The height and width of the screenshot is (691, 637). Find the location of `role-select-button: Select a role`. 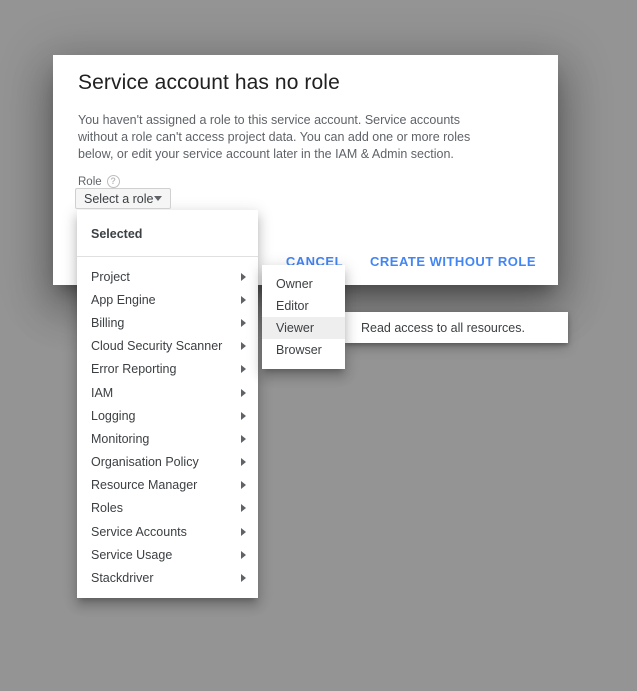

role-select-button: Select a role is located at coordinates (123, 198).